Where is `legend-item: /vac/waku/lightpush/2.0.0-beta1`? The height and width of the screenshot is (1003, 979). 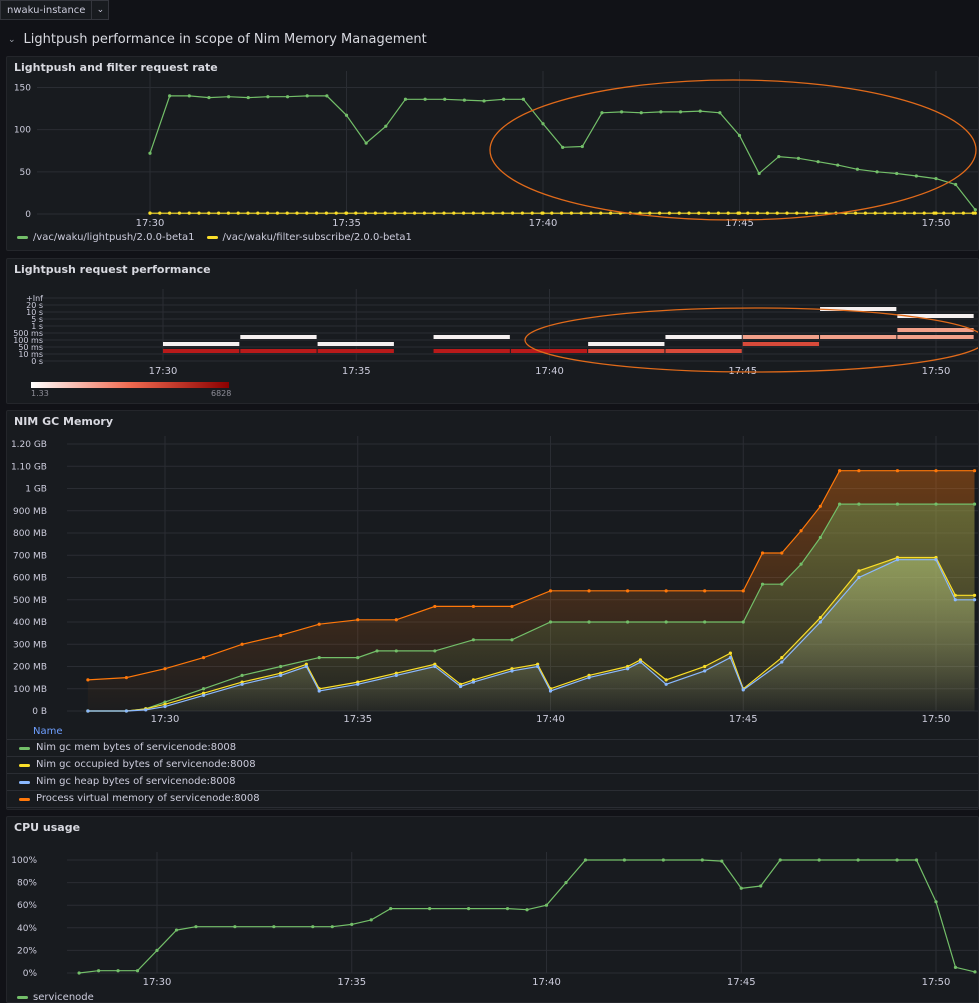
legend-item: /vac/waku/lightpush/2.0.0-beta1 is located at coordinates (106, 237).